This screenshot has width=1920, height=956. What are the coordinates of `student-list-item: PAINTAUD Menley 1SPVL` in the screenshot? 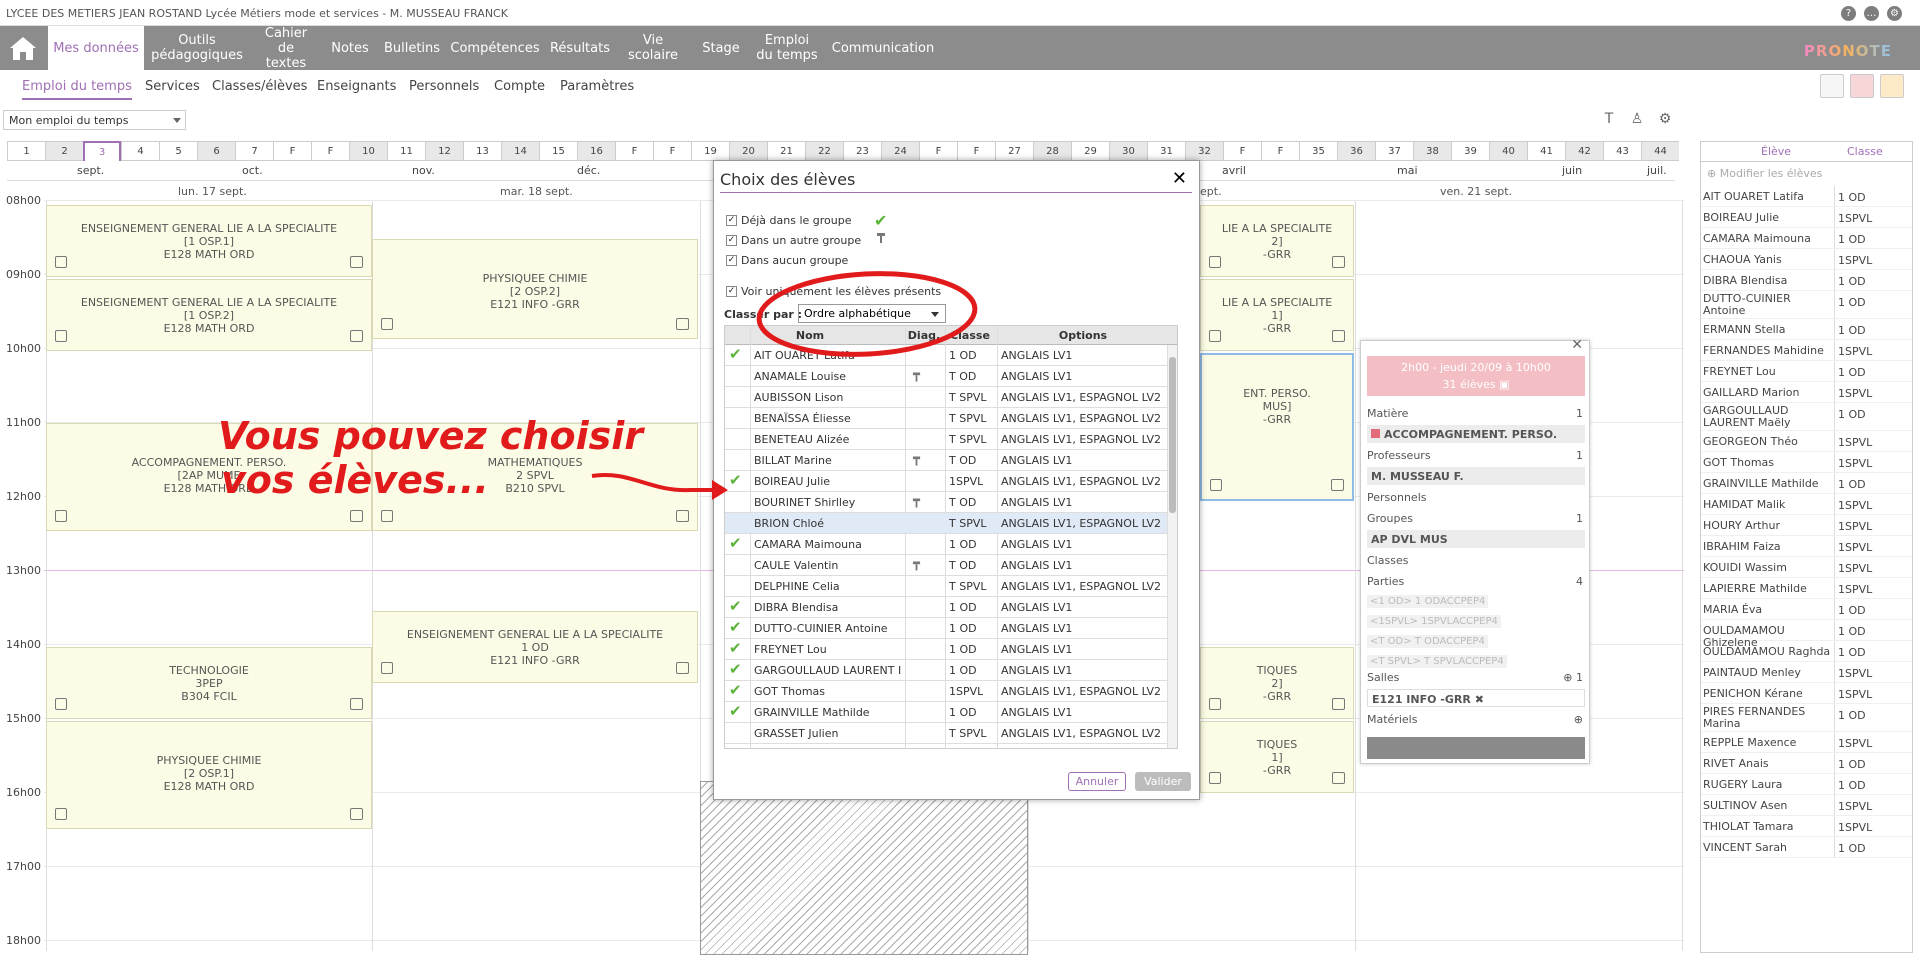 It's located at (1806, 672).